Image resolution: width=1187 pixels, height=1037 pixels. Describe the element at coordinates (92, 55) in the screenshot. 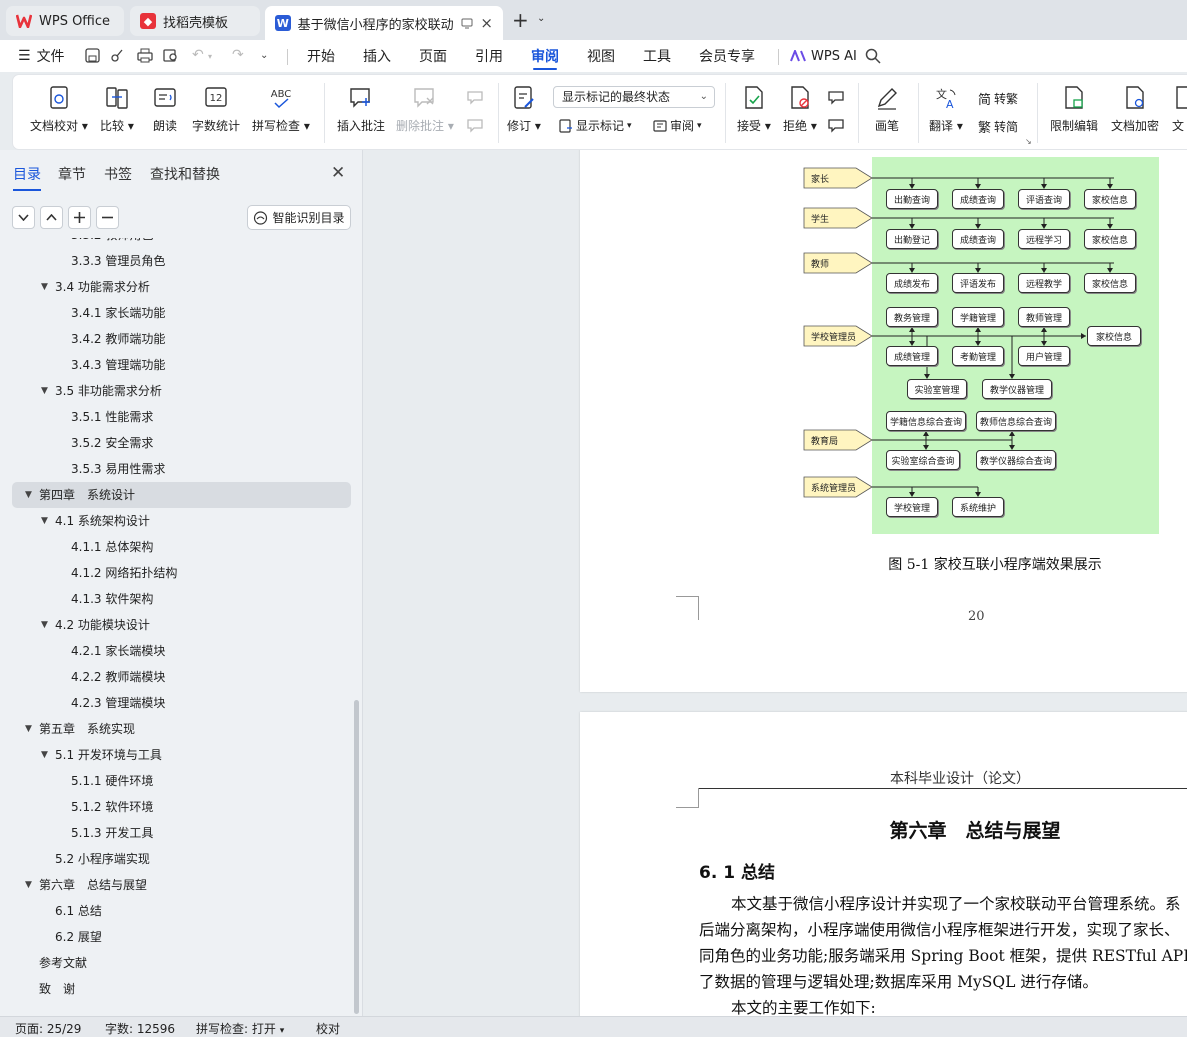

I see `save-icon` at that location.